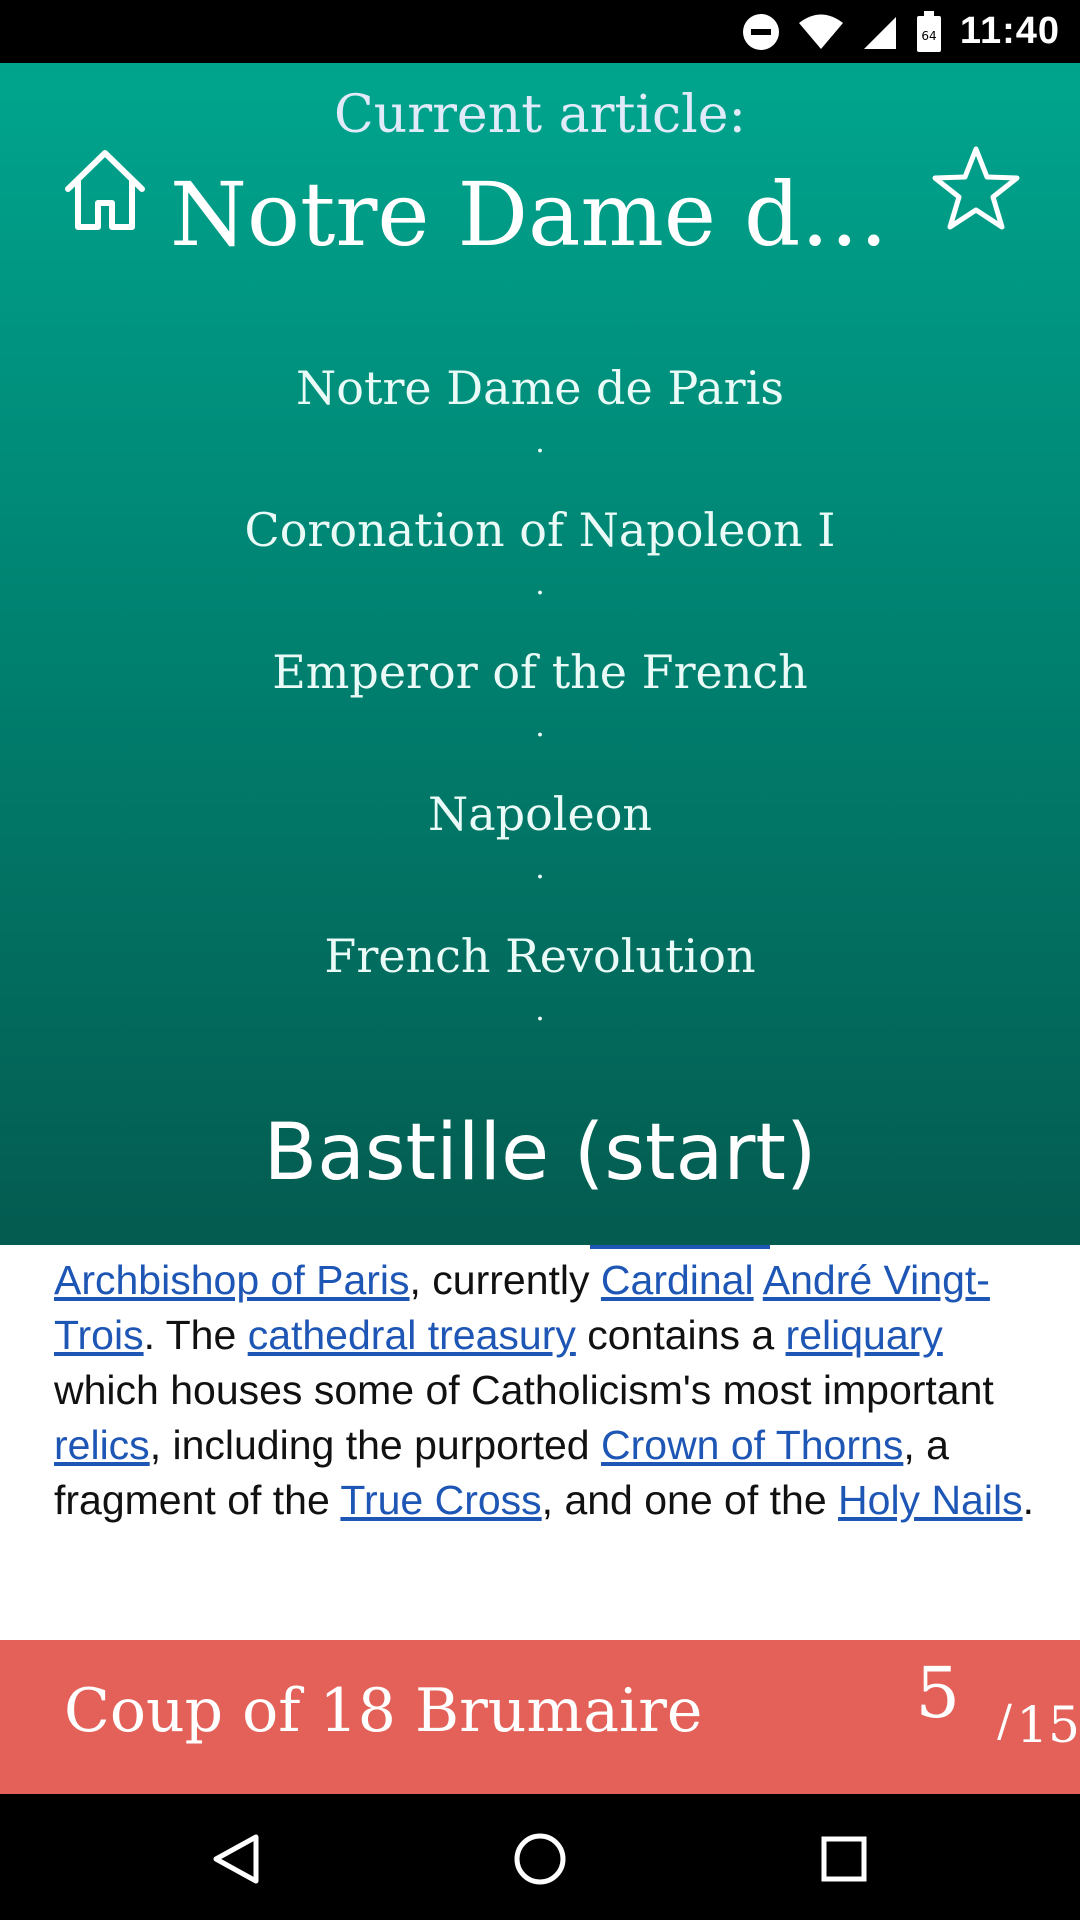 The image size is (1080, 1920). I want to click on link-reliquary: reliquary, so click(864, 1335).